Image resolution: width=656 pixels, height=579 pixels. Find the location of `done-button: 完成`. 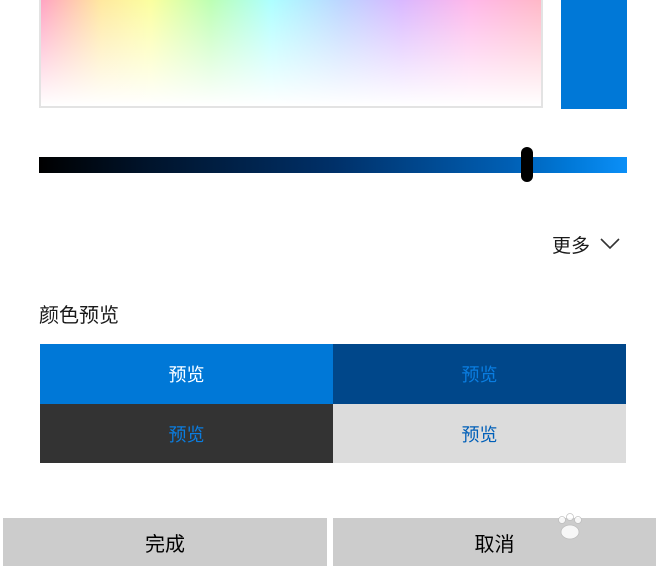

done-button: 完成 is located at coordinates (165, 542).